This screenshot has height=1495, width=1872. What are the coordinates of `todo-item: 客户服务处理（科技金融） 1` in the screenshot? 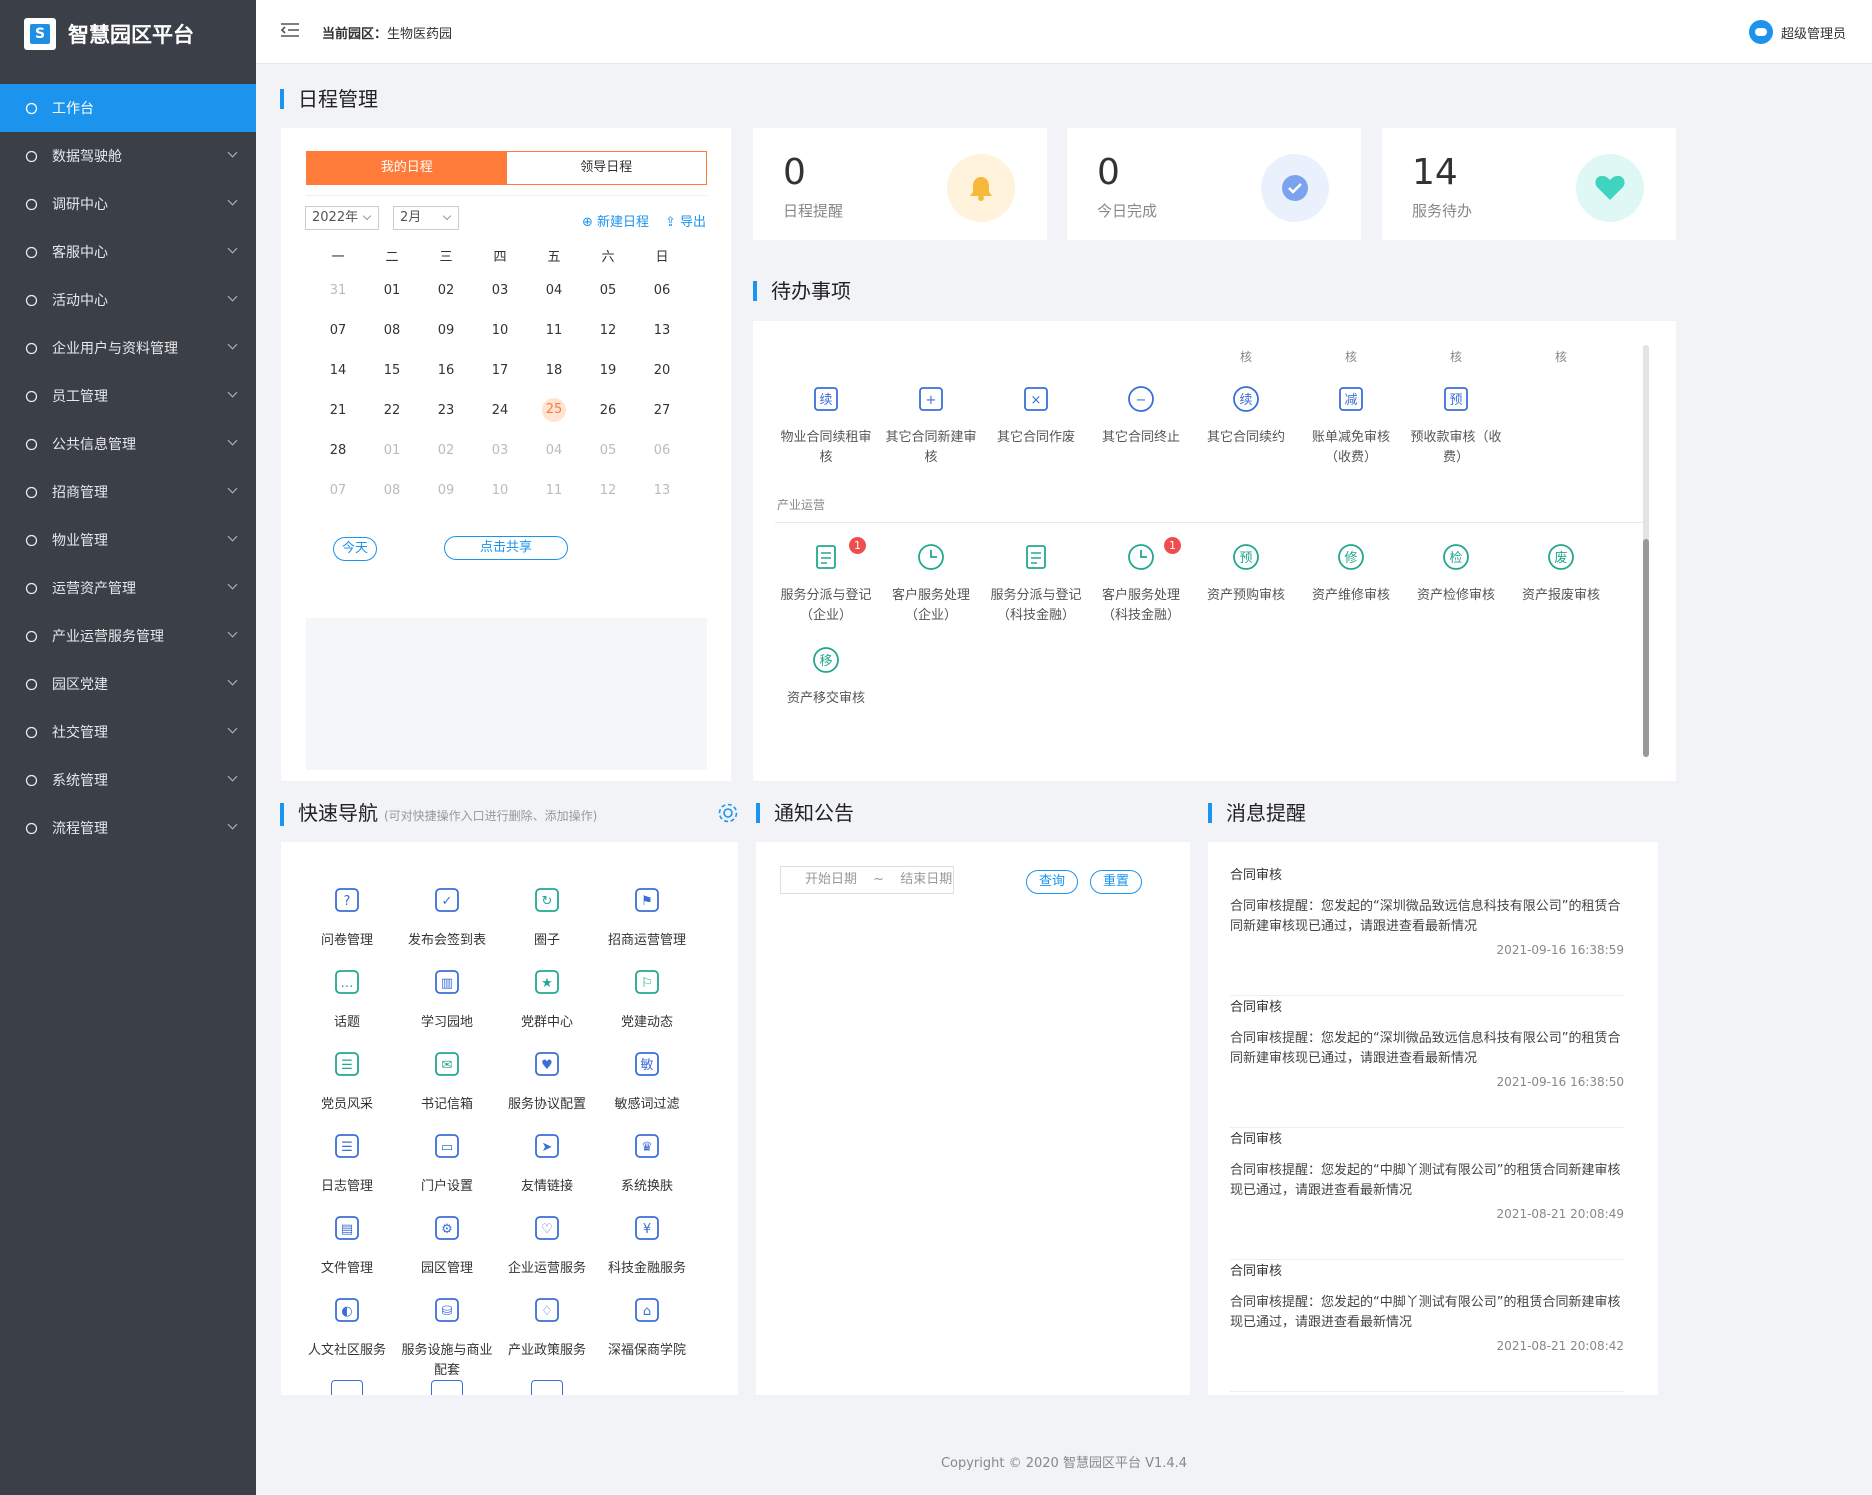 It's located at (1141, 581).